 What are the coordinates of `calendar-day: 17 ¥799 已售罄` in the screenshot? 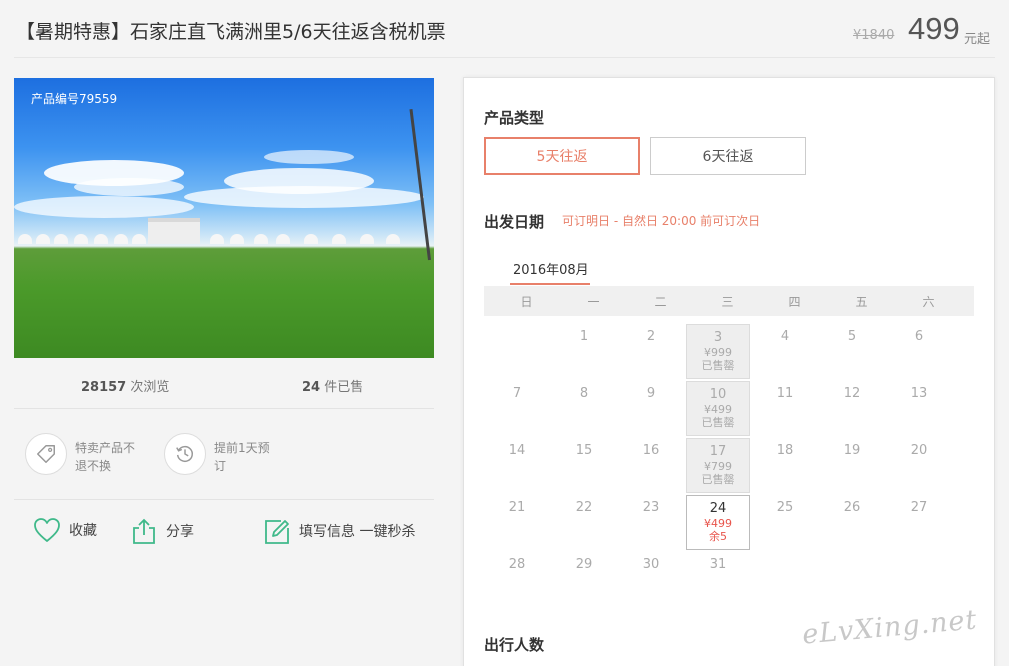 It's located at (718, 465).